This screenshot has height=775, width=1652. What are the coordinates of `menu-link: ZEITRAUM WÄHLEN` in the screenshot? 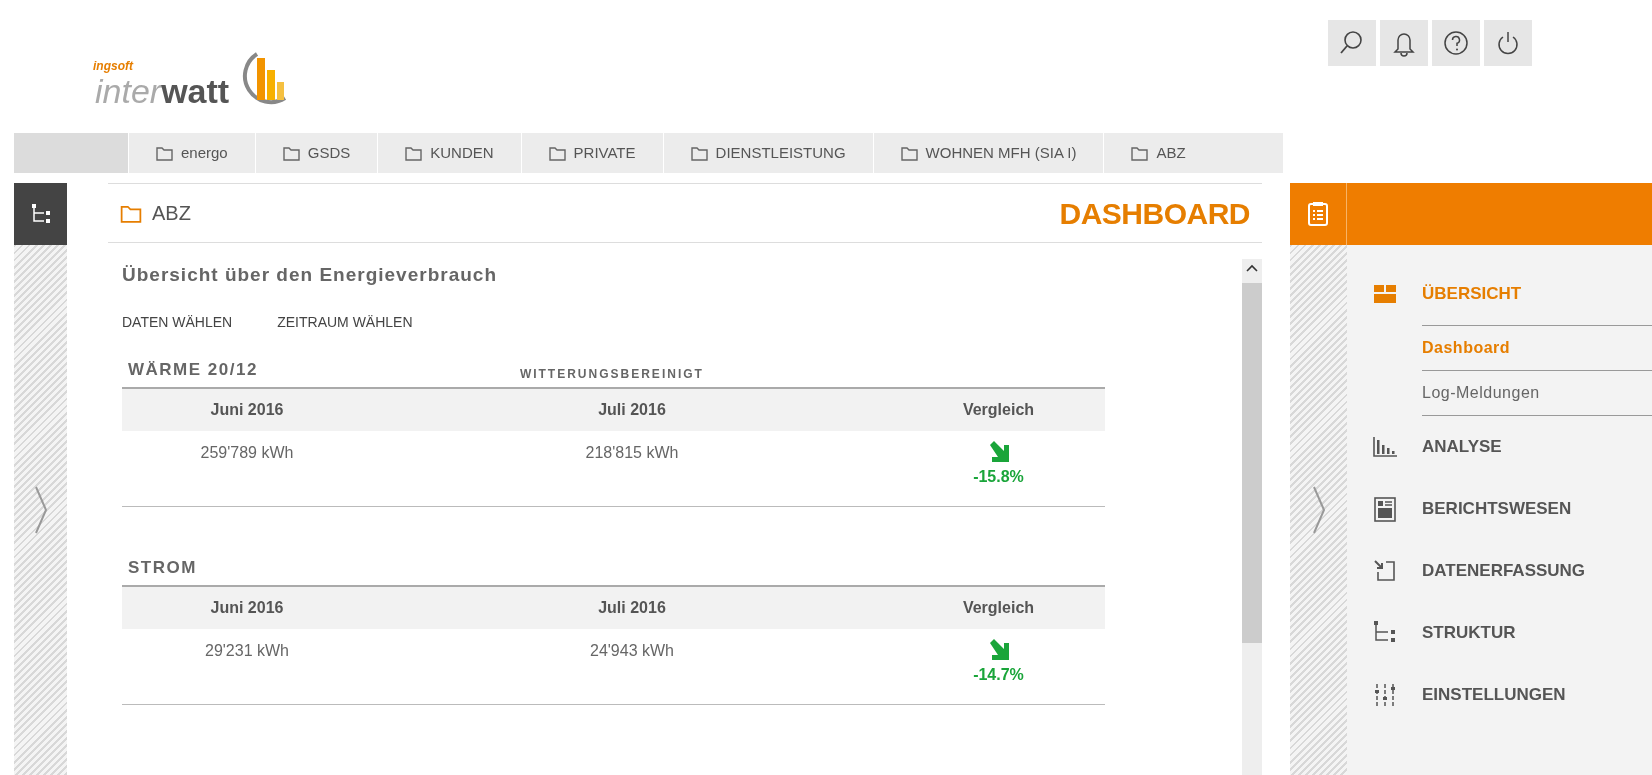 It's located at (345, 322).